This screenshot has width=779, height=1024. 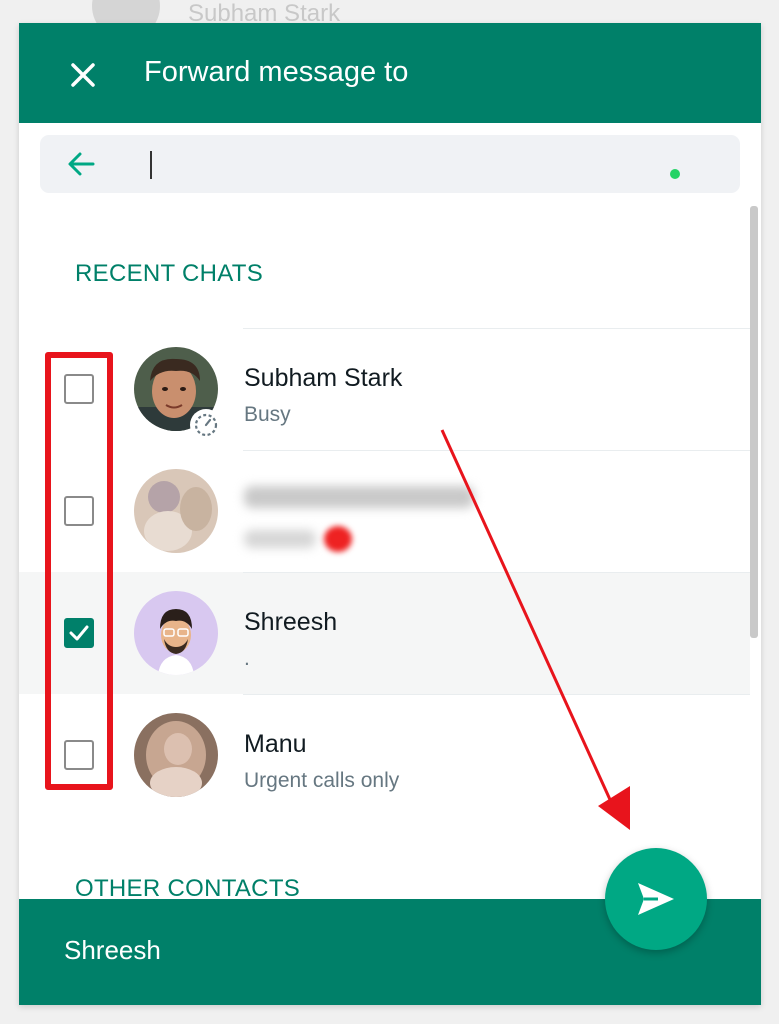 I want to click on send-button, so click(x=656, y=899).